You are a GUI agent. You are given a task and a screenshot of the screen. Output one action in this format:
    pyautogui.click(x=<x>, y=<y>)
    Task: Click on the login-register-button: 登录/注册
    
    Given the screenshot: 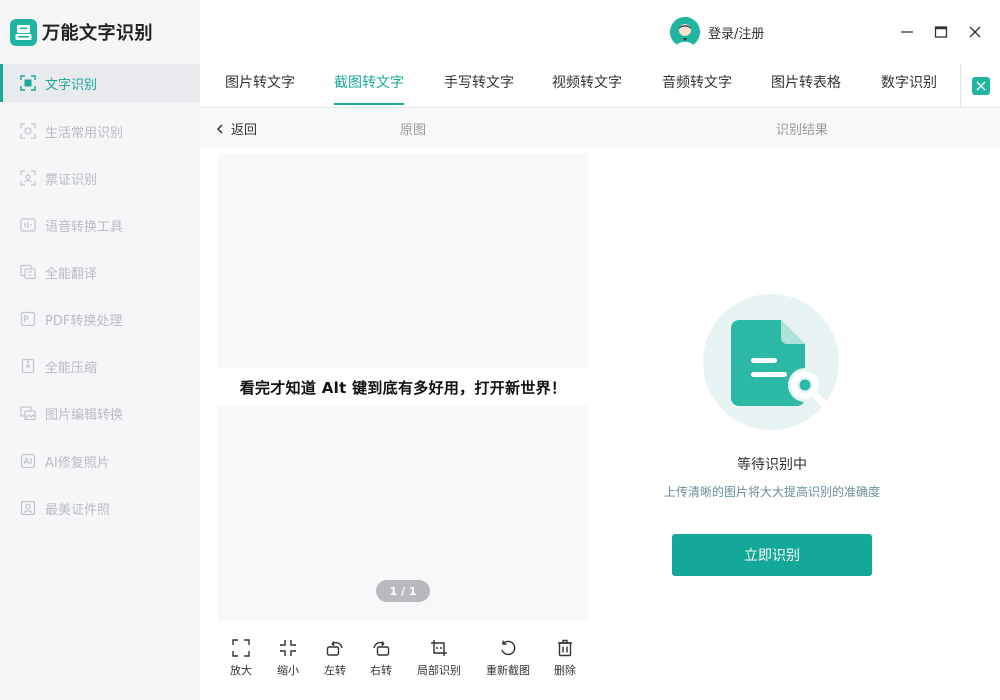 What is the action you would take?
    pyautogui.click(x=717, y=32)
    